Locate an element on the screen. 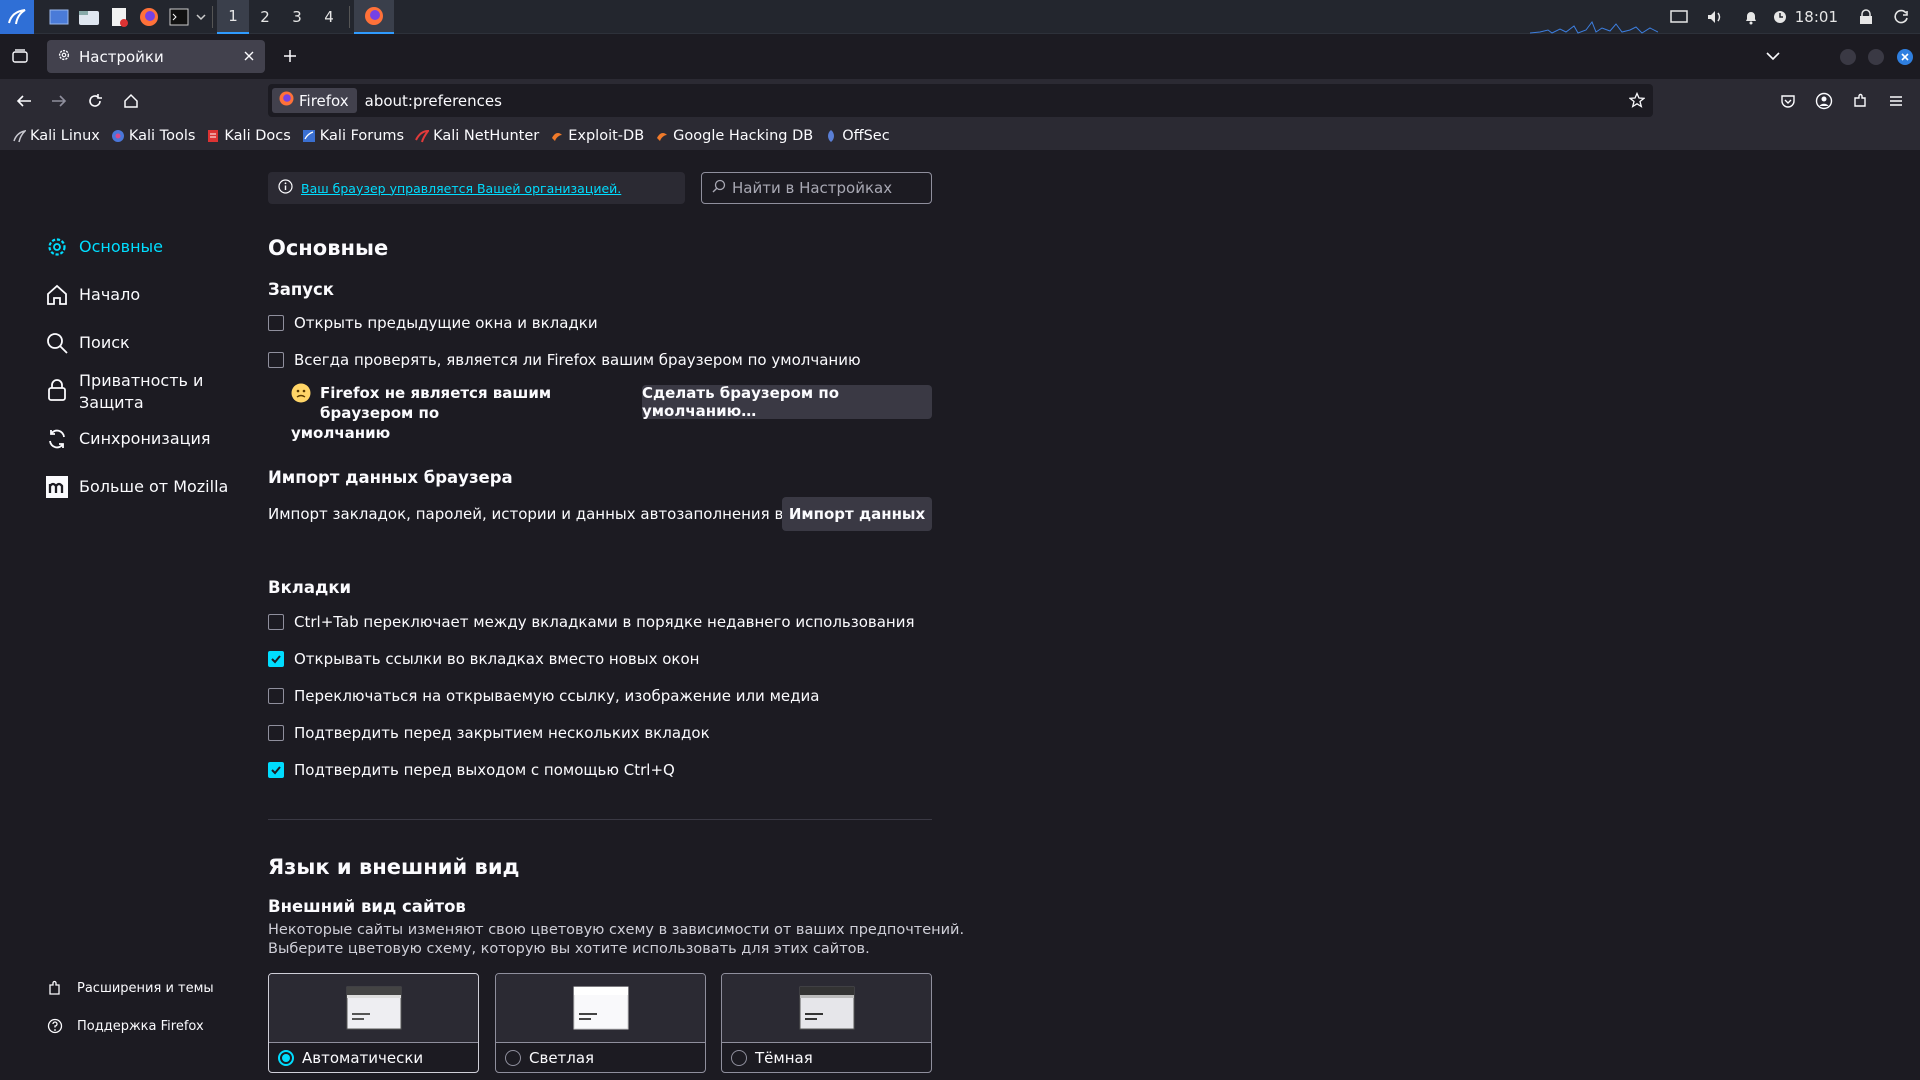 This screenshot has height=1080, width=1920. open-previous-checkbox: Открыть предыдущие окна и вкладки is located at coordinates (433, 323).